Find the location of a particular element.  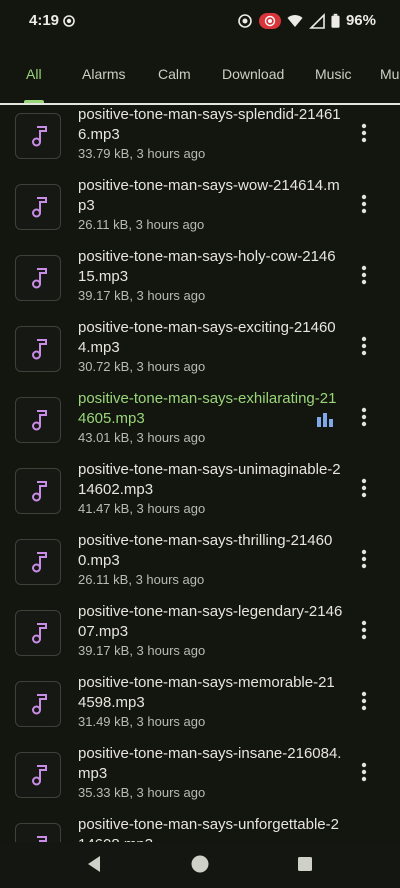

battery-icon is located at coordinates (335, 20).